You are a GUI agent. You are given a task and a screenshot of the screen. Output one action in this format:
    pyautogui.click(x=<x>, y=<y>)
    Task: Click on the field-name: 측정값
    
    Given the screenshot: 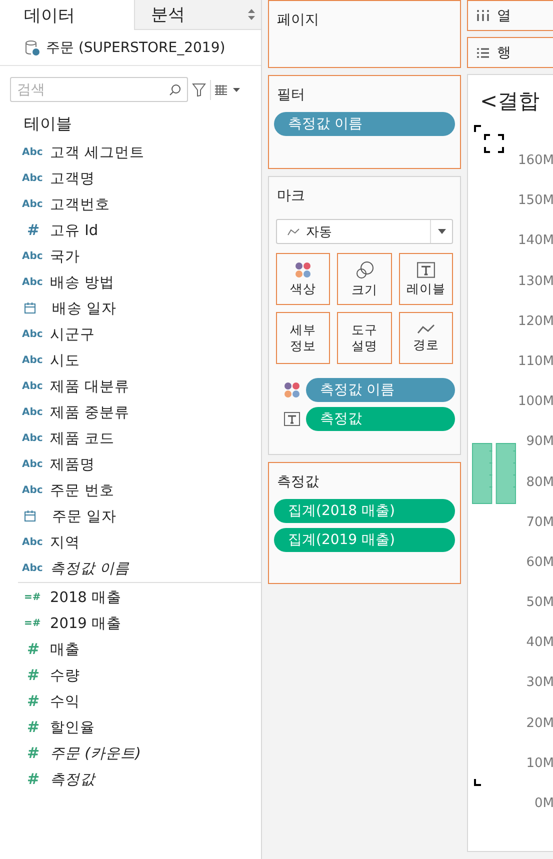 What is the action you would take?
    pyautogui.click(x=72, y=779)
    